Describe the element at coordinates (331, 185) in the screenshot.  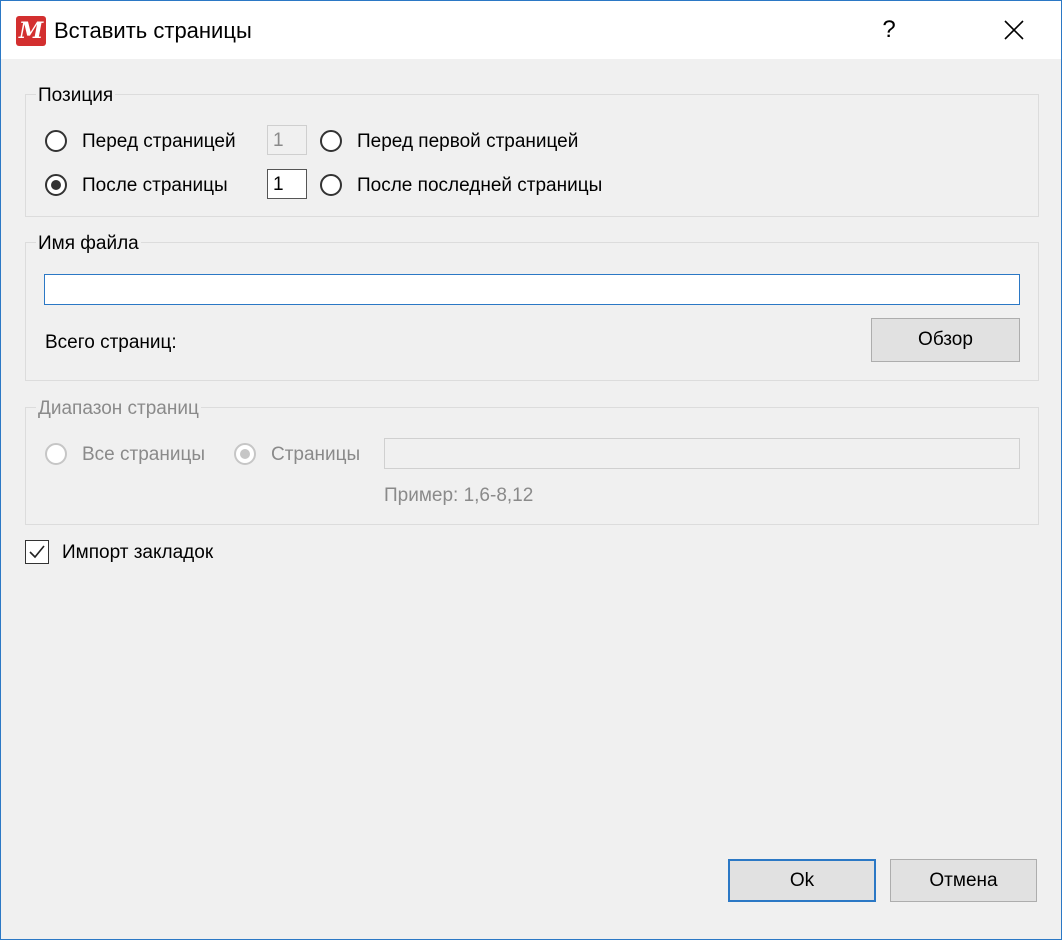
I see `after-last-page-radio` at that location.